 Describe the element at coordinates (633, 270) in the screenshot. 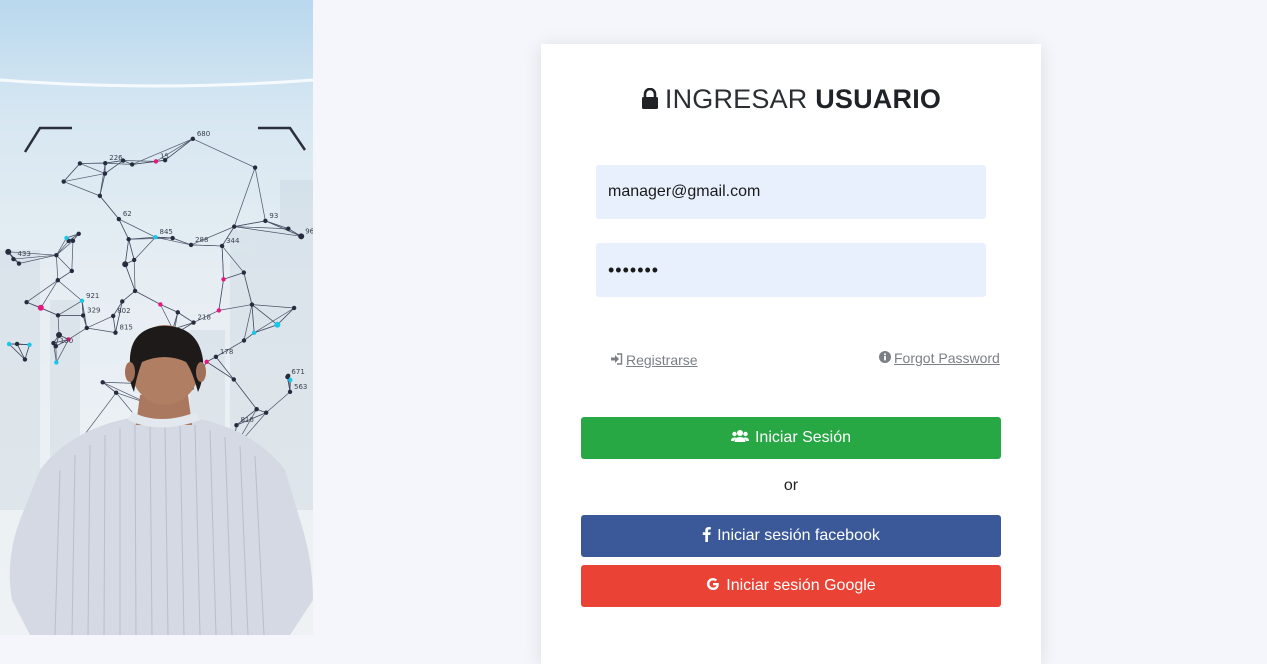

I see `password-value: •••••••` at that location.